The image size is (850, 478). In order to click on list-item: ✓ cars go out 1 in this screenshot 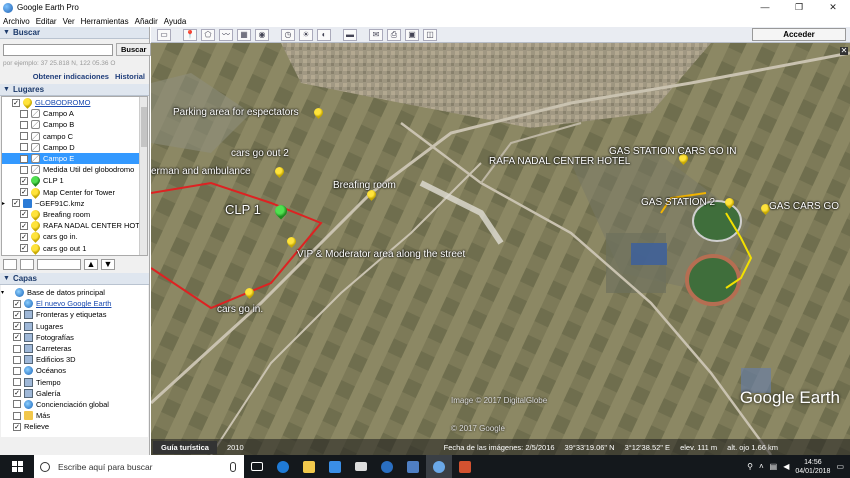, I will do `click(74, 248)`.